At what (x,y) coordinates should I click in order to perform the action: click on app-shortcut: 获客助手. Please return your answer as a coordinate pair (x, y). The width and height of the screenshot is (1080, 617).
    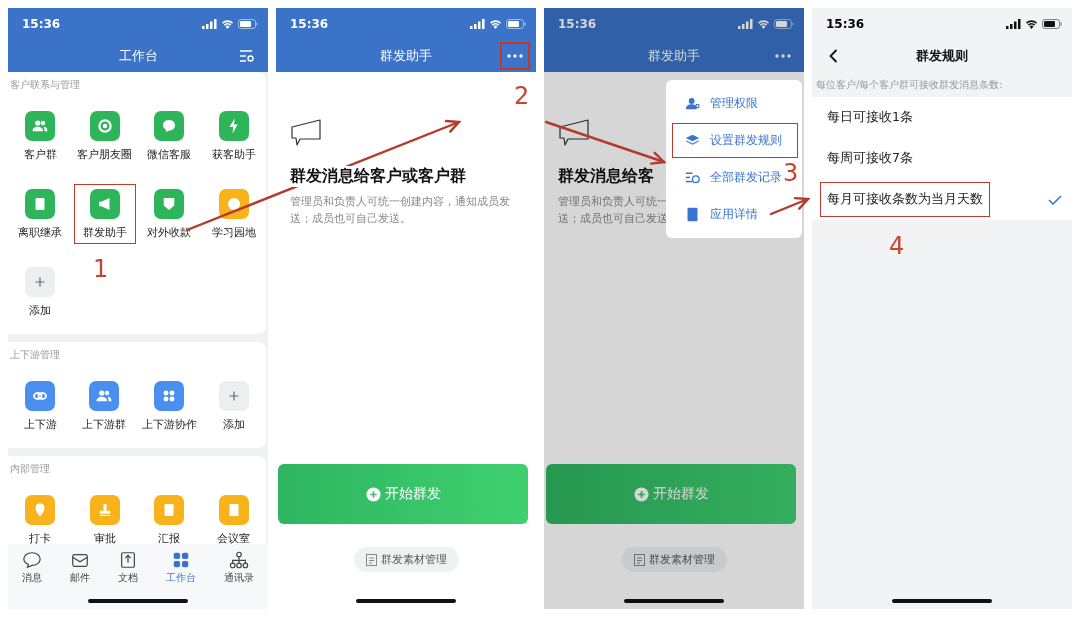
    Looking at the image, I should click on (233, 136).